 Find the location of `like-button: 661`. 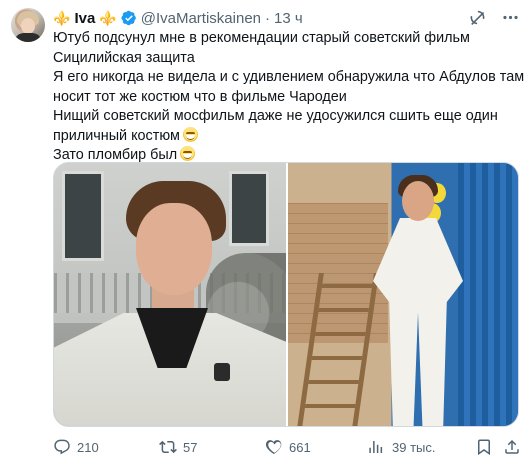

like-button: 661 is located at coordinates (288, 447).